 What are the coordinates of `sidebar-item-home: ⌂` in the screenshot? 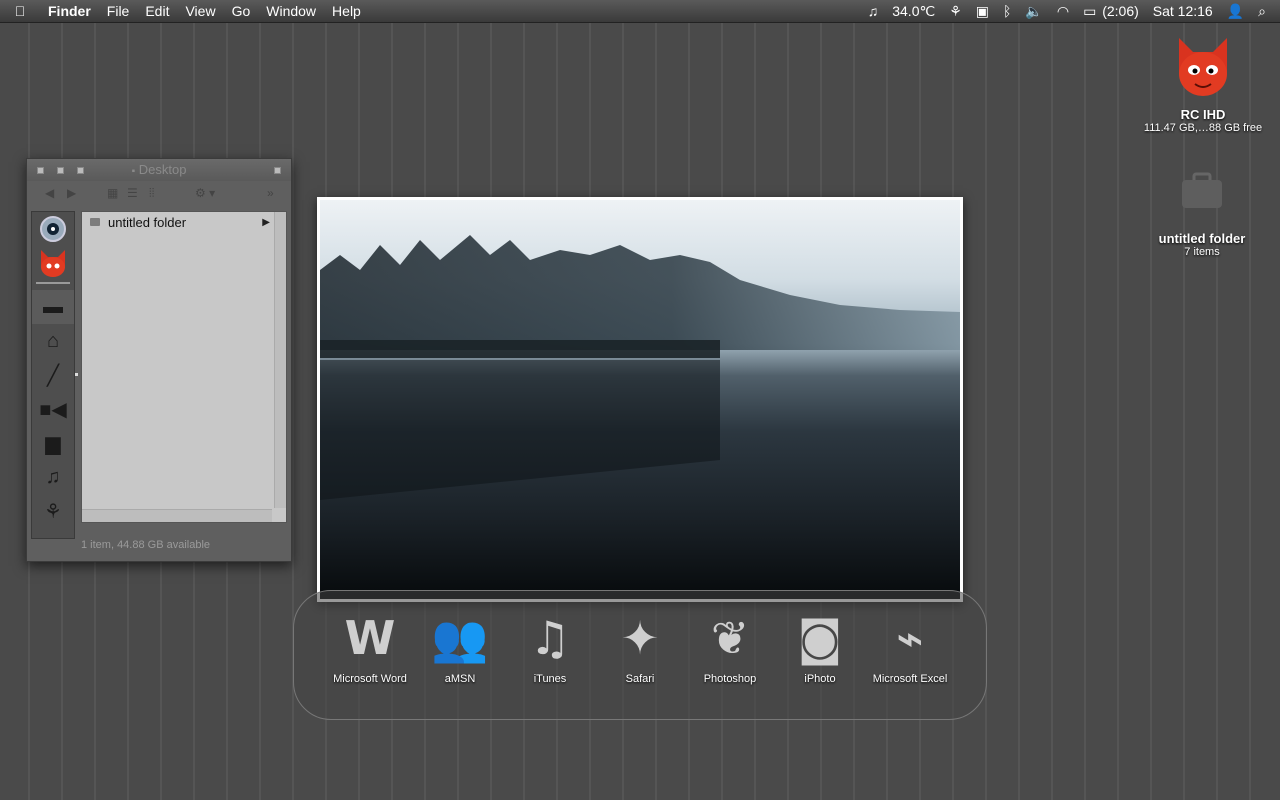 It's located at (53, 341).